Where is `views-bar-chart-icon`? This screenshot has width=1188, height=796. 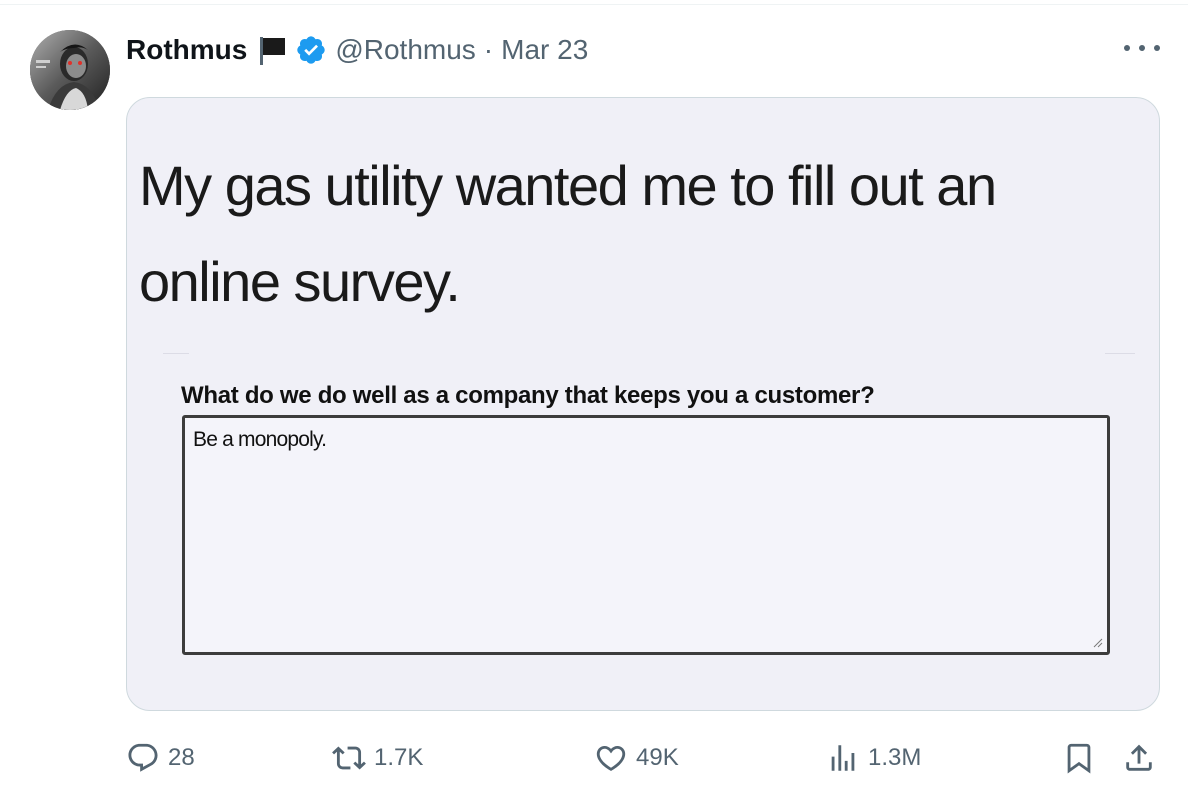
views-bar-chart-icon is located at coordinates (843, 758).